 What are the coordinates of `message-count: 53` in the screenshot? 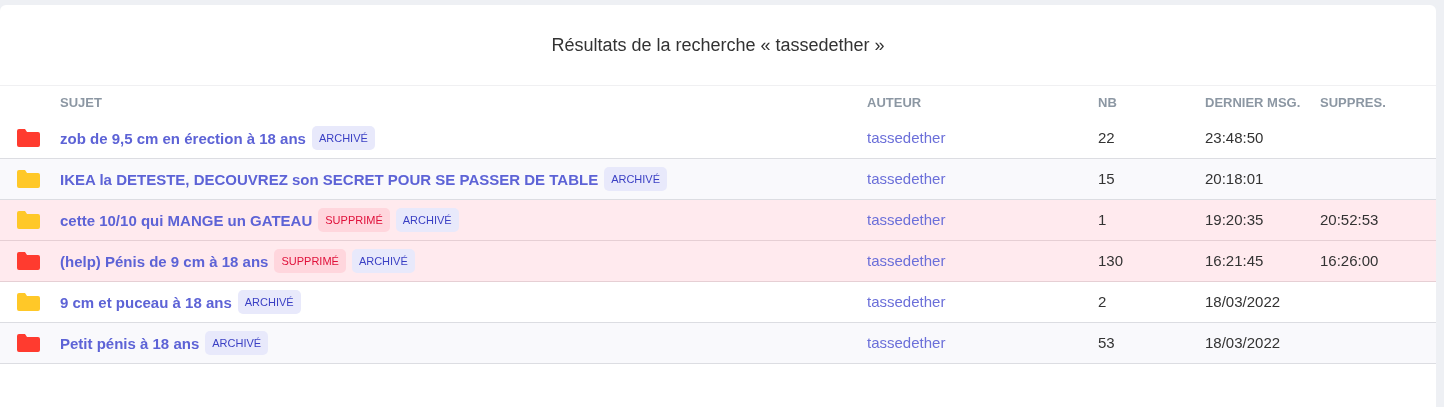 It's located at (1106, 342).